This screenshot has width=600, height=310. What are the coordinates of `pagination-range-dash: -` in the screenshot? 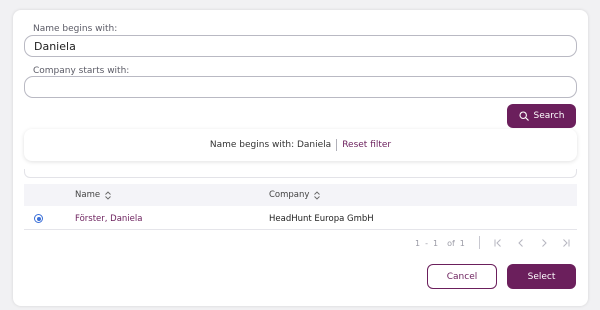 It's located at (426, 243).